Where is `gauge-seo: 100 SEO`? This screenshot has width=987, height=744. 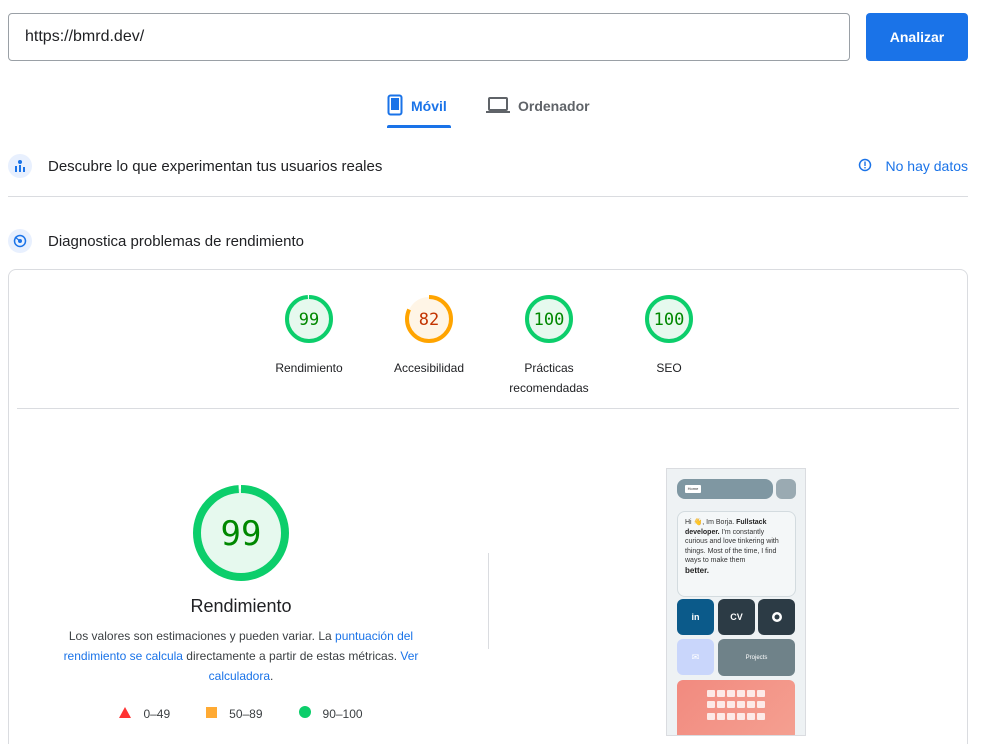
gauge-seo: 100 SEO is located at coordinates (669, 336).